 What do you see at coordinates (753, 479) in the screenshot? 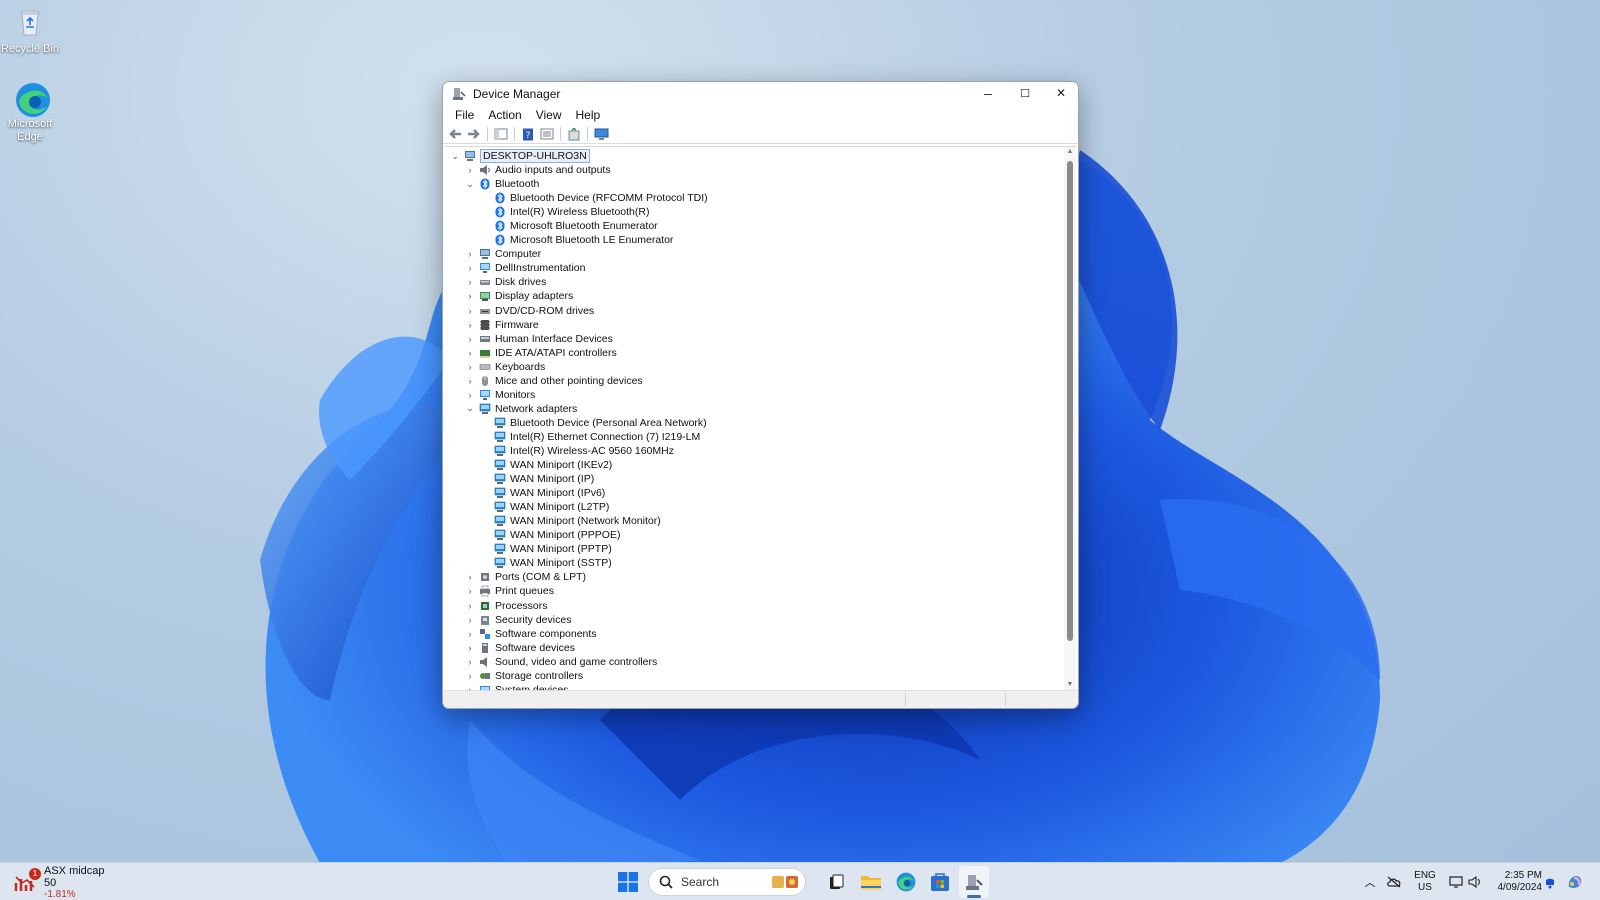
I see `tree-device-item: WAN Miniport (IP)` at bounding box center [753, 479].